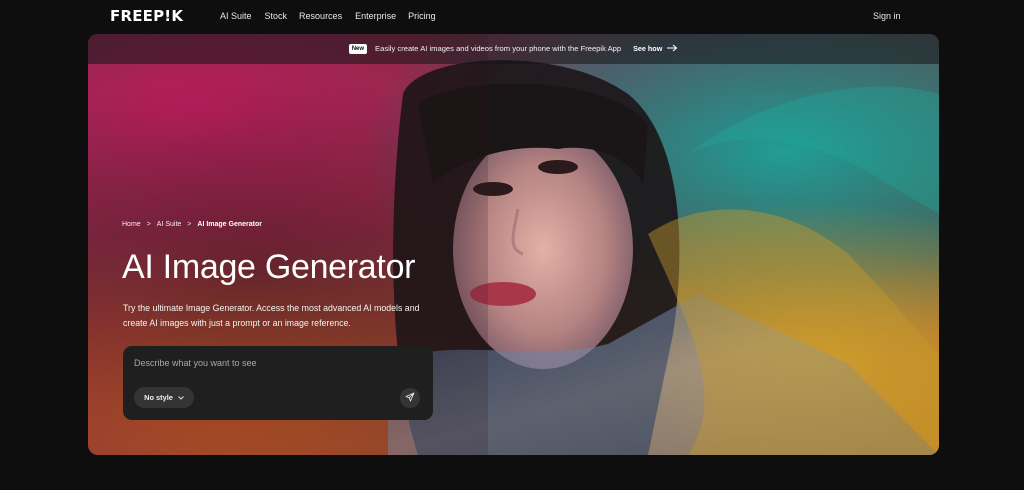 This screenshot has height=490, width=1024. I want to click on breadcrumb: Home > AI Suite > AI Image Generator, so click(192, 224).